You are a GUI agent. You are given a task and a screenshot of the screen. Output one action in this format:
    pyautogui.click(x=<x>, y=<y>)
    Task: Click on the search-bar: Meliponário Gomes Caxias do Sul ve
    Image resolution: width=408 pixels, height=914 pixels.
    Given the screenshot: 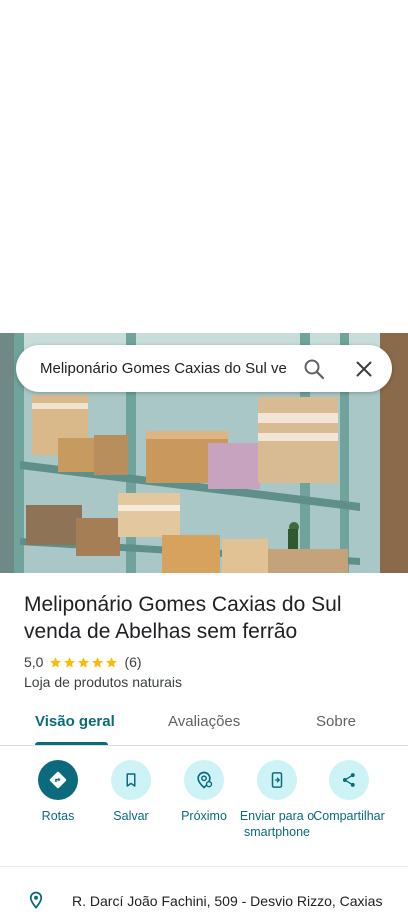 What is the action you would take?
    pyautogui.click(x=204, y=368)
    